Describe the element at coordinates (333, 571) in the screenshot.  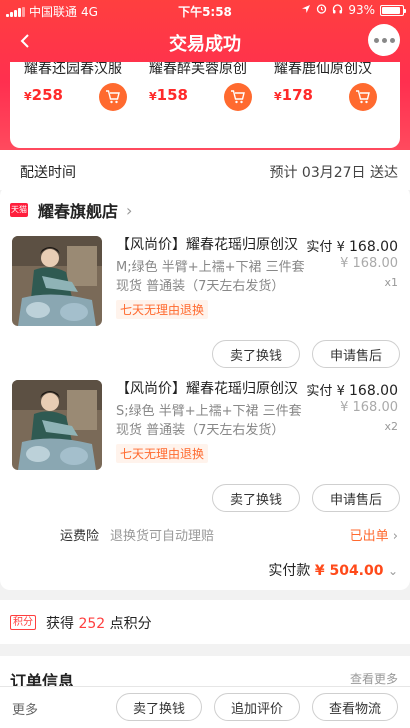
I see `total-paid: 实付款 ¥ 504.00 ⌄` at that location.